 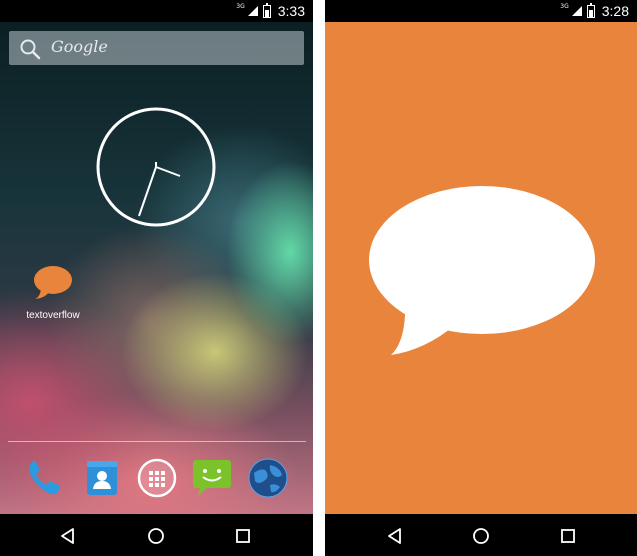 What do you see at coordinates (156, 11) in the screenshot?
I see `status-bar: 3G 3:33` at bounding box center [156, 11].